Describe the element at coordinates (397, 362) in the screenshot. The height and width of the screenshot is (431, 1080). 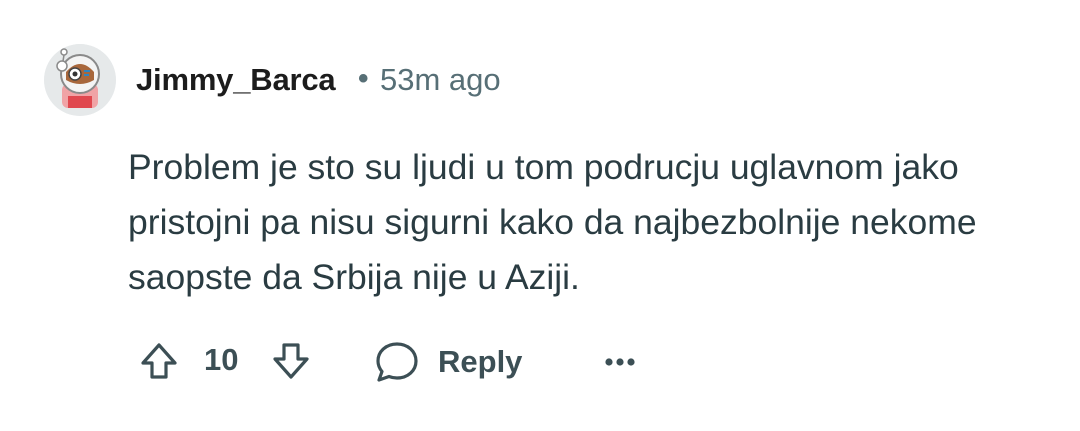
I see `speech-bubble-icon` at that location.